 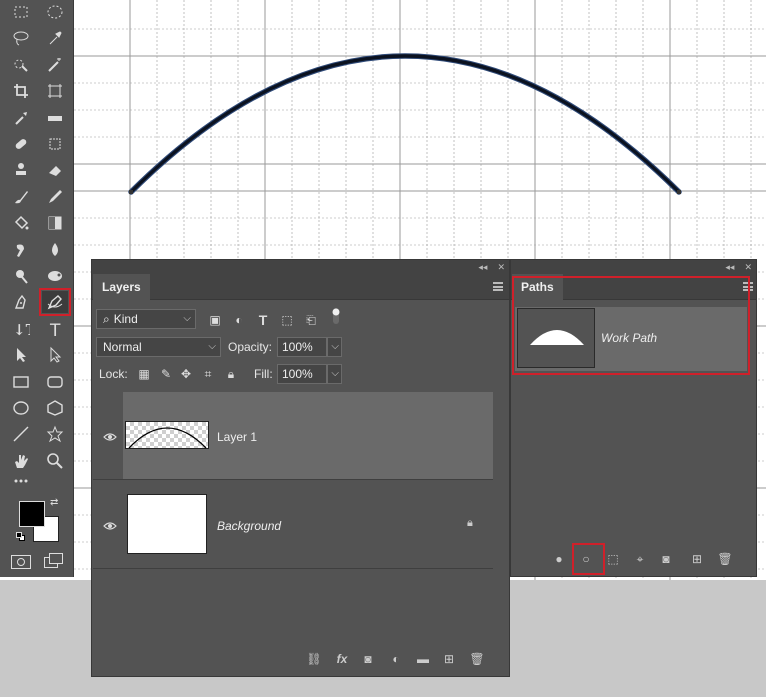 What do you see at coordinates (302, 374) in the screenshot?
I see `fill-input: 100%` at bounding box center [302, 374].